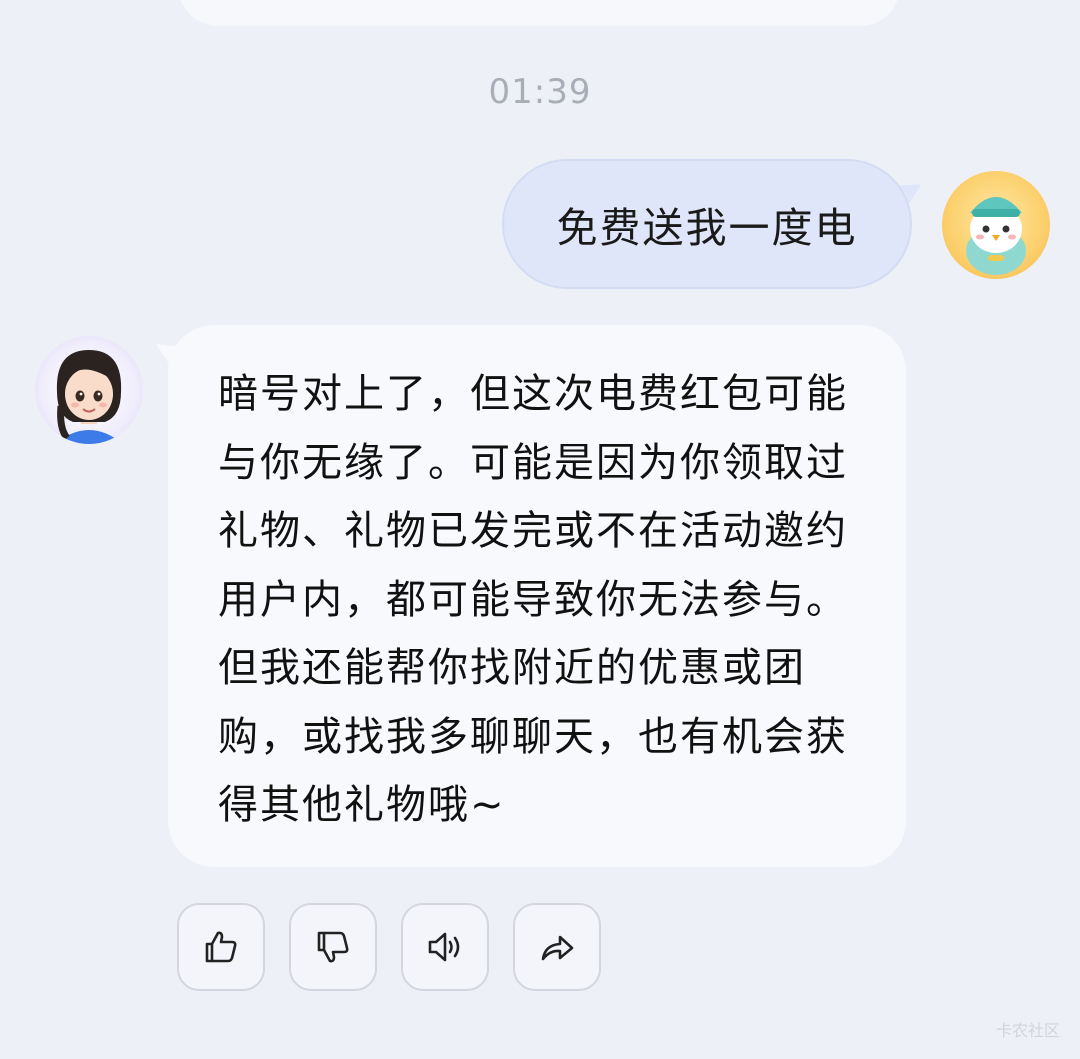 The height and width of the screenshot is (1059, 1080). What do you see at coordinates (539, 13) in the screenshot?
I see `previous-message-bubble` at bounding box center [539, 13].